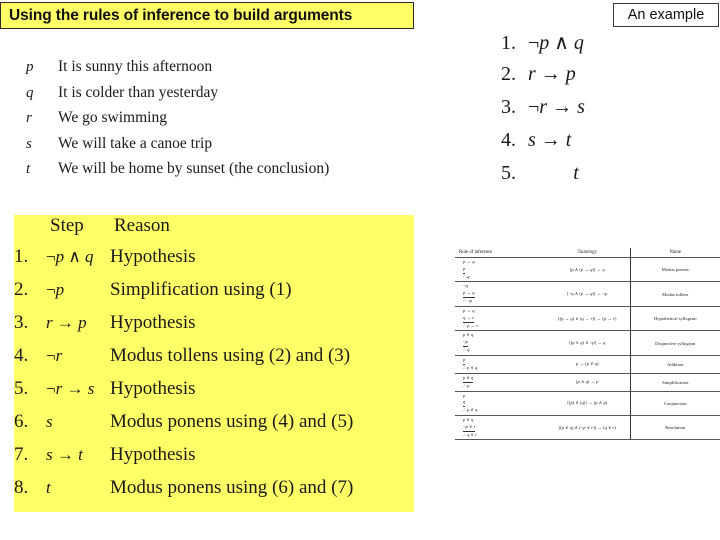 The height and width of the screenshot is (540, 720). I want to click on proposition-row: s We will take a canoe trip, so click(214, 148).